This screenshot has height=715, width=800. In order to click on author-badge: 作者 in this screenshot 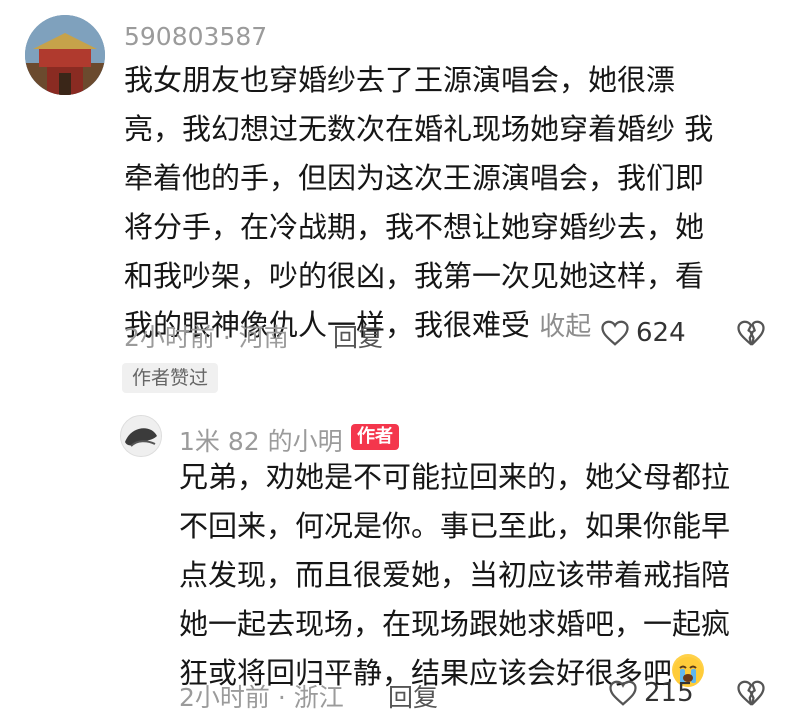, I will do `click(375, 437)`.